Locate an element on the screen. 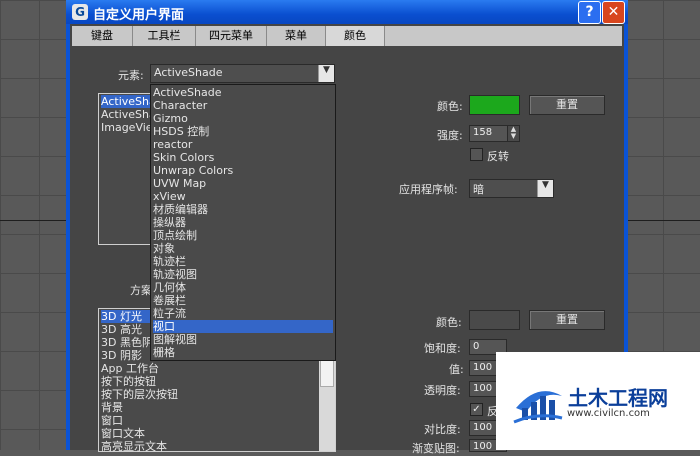  dropdown-option: 栅格 is located at coordinates (243, 352).